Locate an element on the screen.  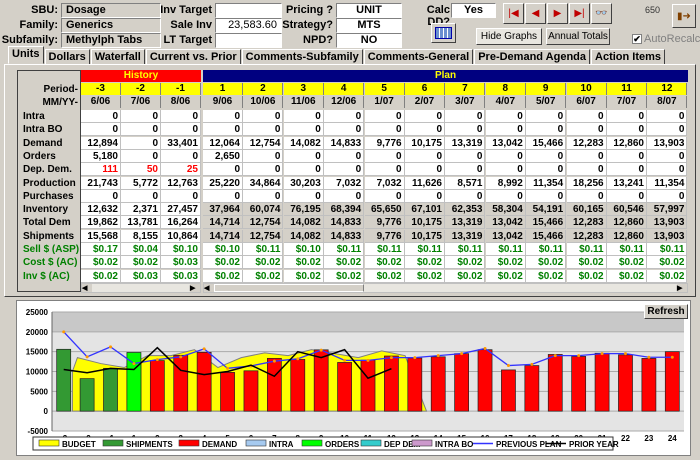
grid-cell: 12,632 is located at coordinates (101, 210).